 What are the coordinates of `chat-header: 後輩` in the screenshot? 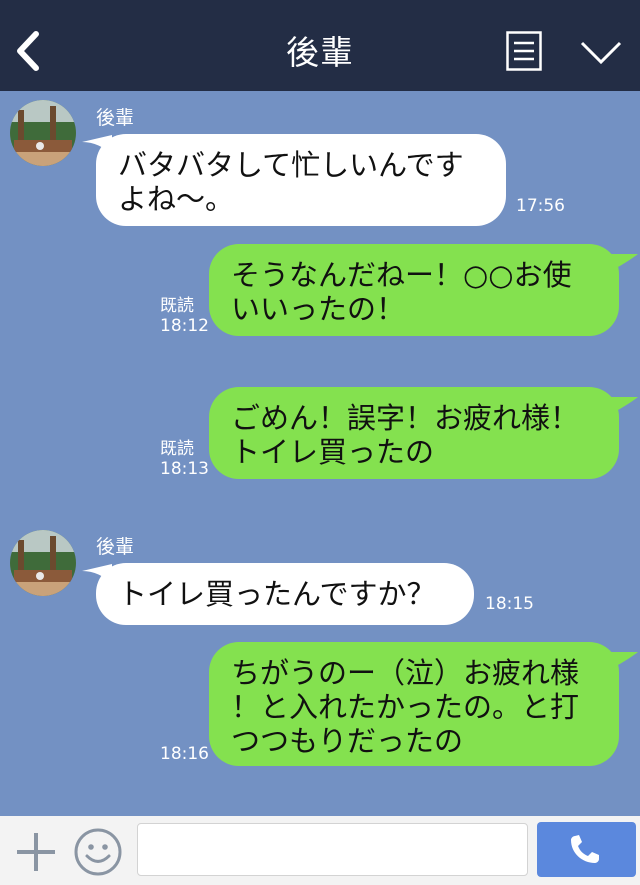 It's located at (320, 45).